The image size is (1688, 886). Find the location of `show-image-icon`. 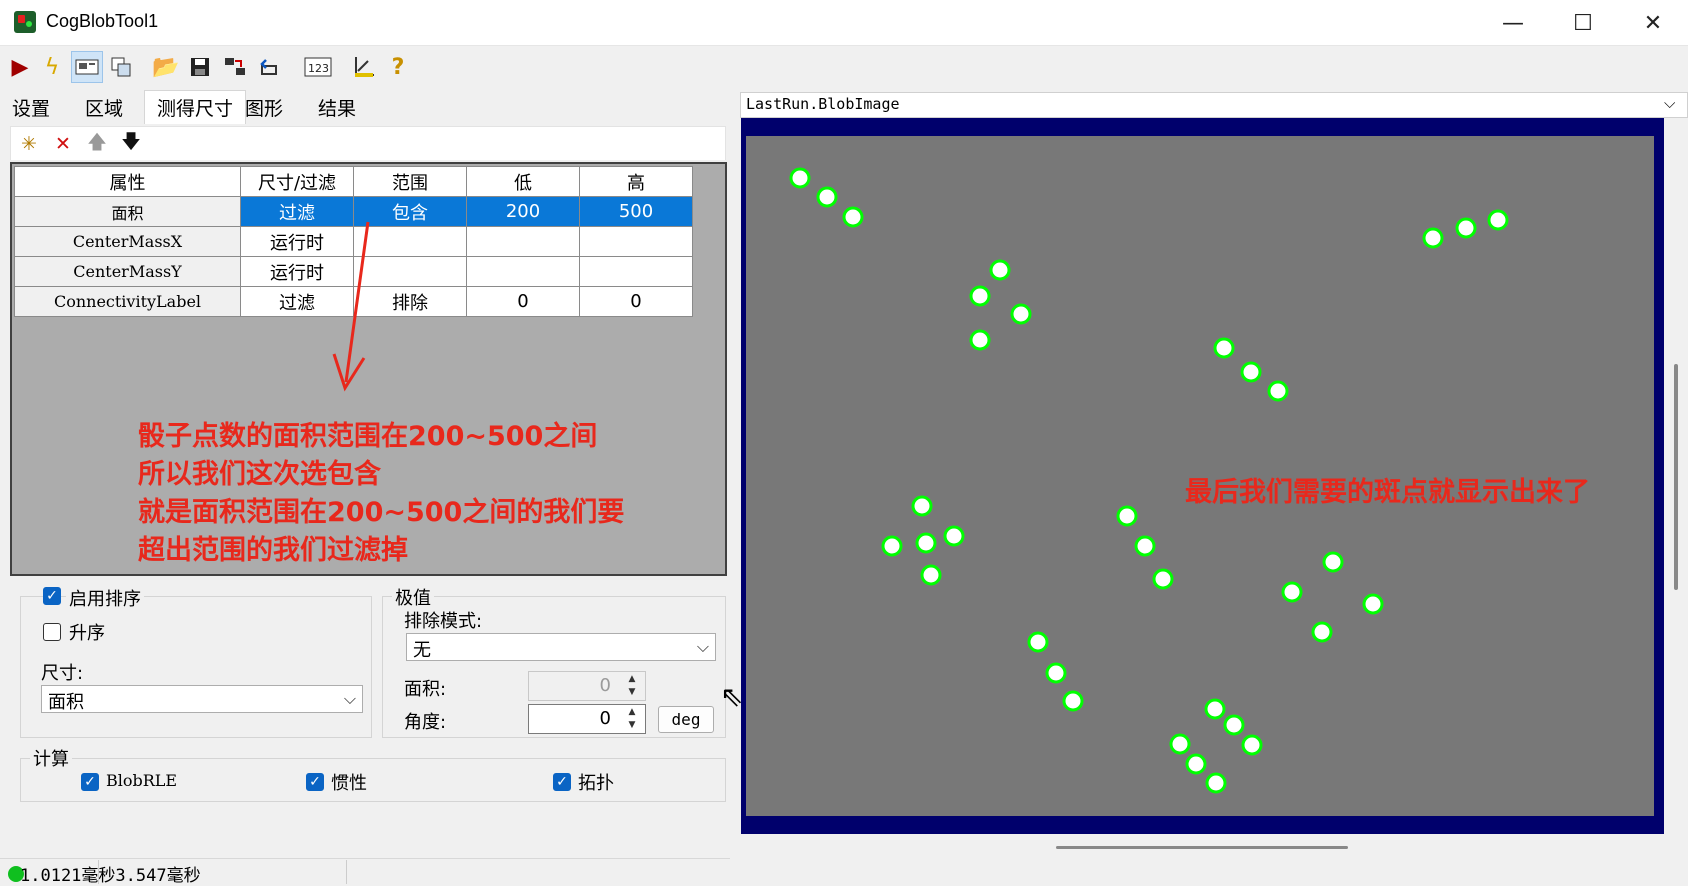

show-image-icon is located at coordinates (87, 67).